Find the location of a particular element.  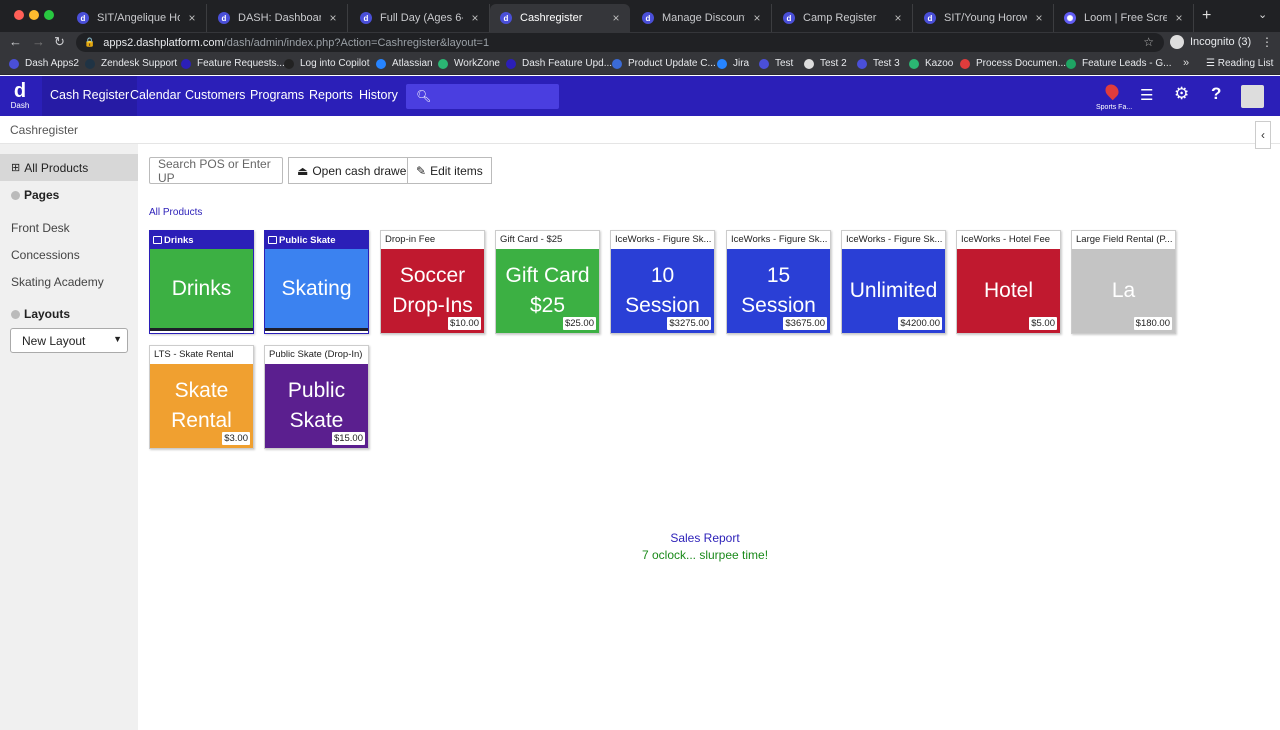

bookmark-item: Jira is located at coordinates (733, 63).